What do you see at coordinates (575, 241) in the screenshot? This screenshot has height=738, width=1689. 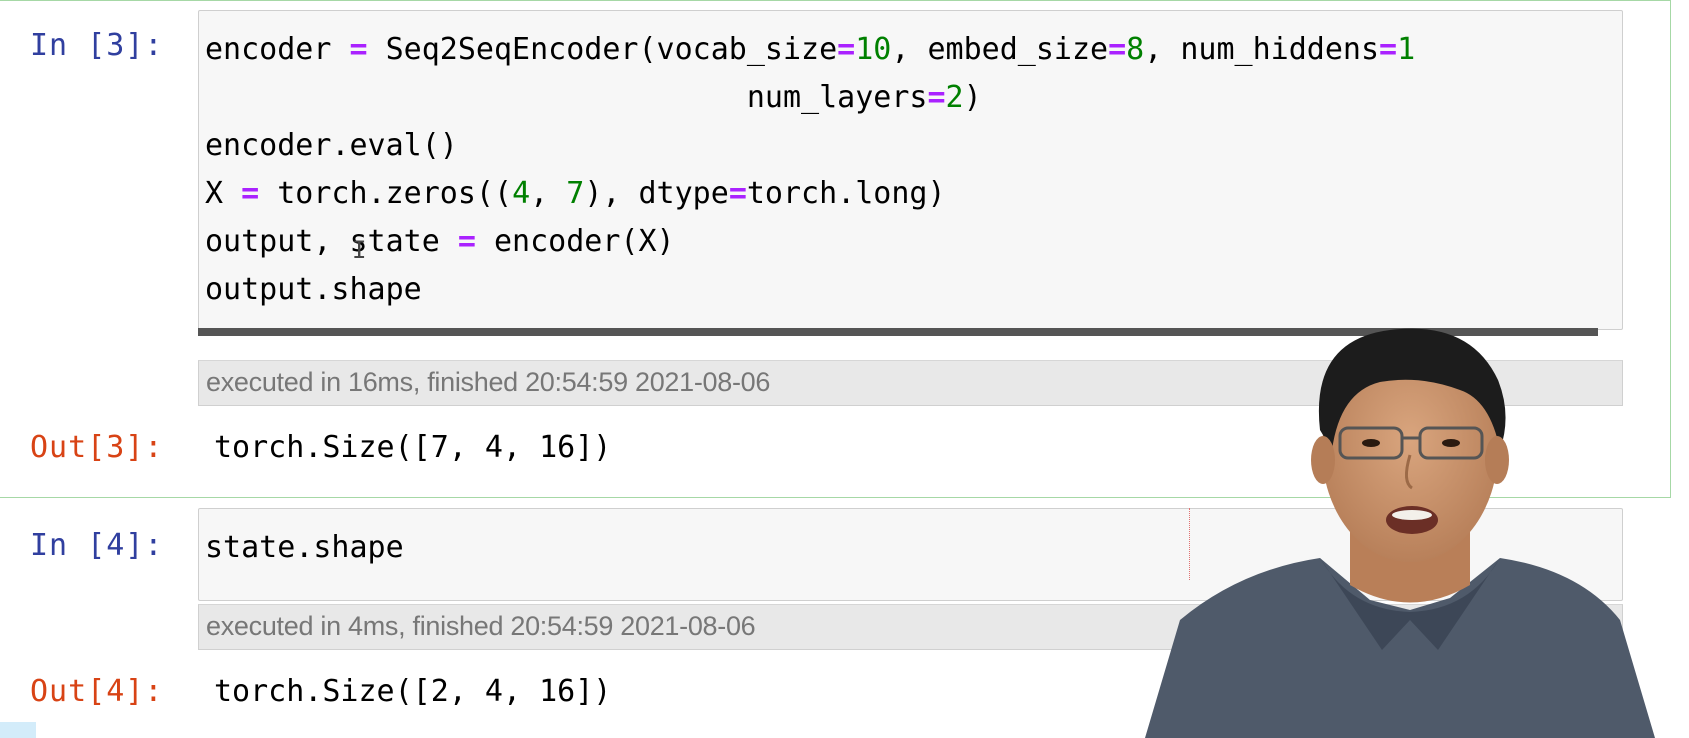 I see `code-text: encoder(X)` at bounding box center [575, 241].